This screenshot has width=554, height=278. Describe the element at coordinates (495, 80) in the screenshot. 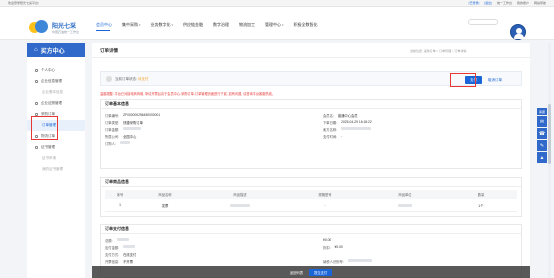

I see `cancel-order-link: 取消订单` at that location.